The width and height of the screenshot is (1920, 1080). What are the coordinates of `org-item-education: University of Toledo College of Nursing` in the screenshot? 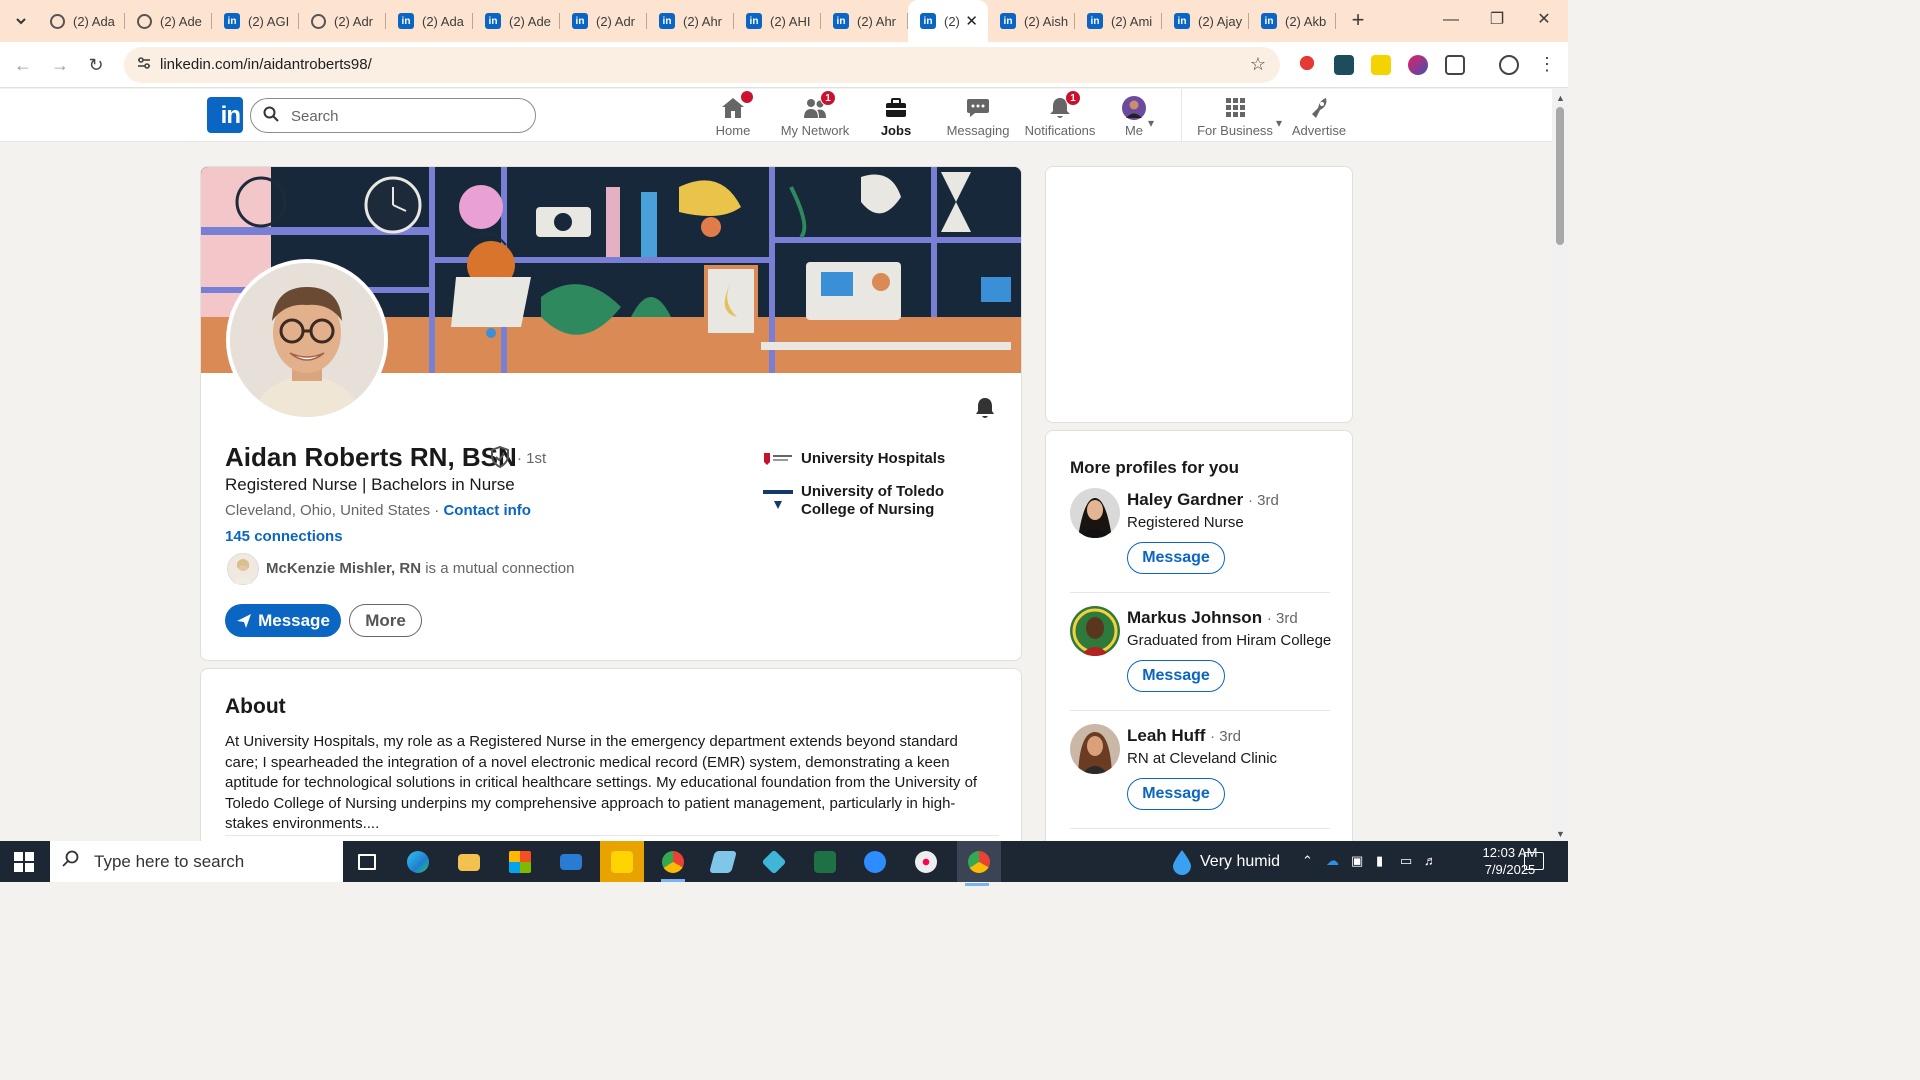 It's located at (882, 503).